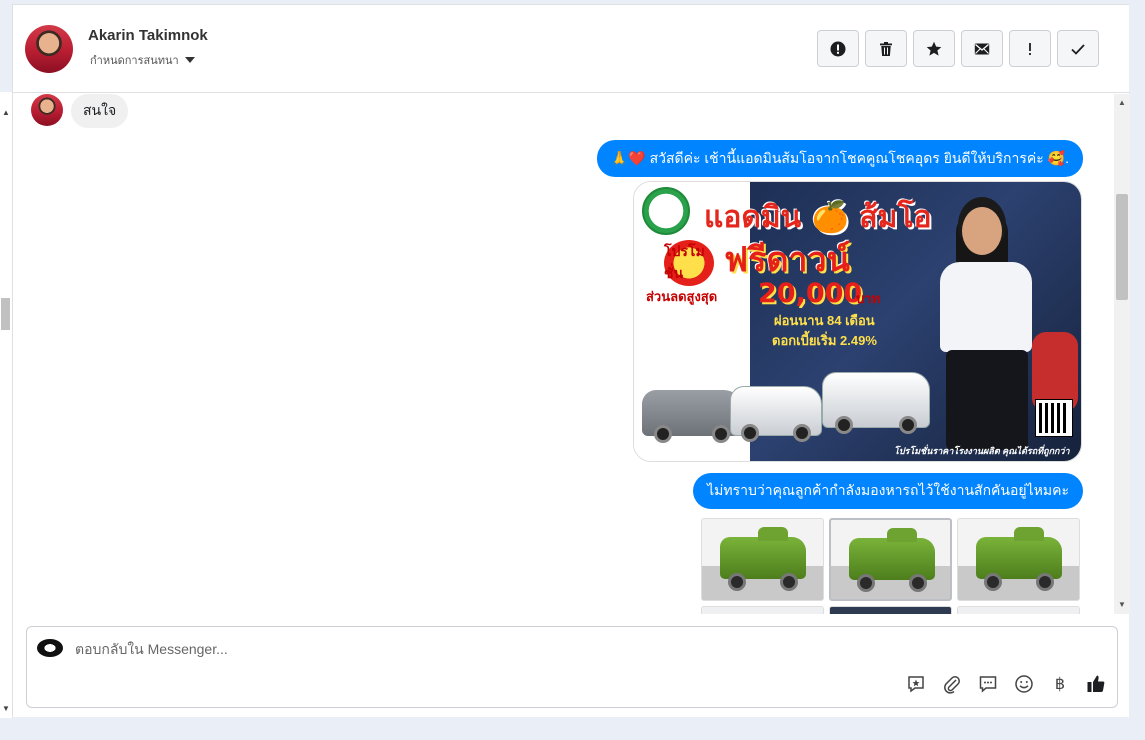 The width and height of the screenshot is (1145, 740). I want to click on trash-icon, so click(886, 48).